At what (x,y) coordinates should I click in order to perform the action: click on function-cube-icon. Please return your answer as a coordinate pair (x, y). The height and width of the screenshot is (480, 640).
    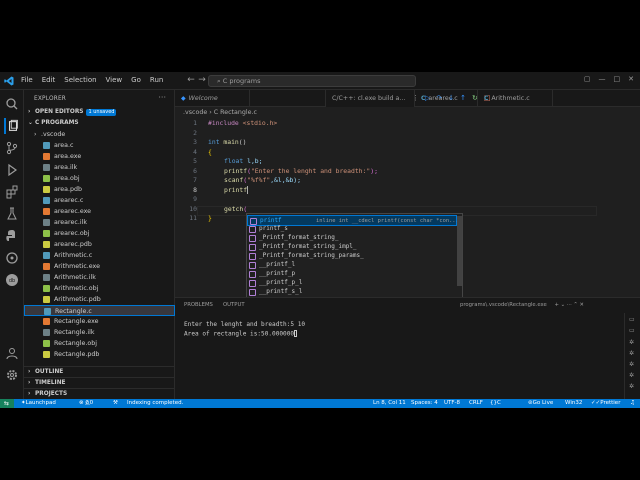
    Looking at the image, I should click on (252, 238).